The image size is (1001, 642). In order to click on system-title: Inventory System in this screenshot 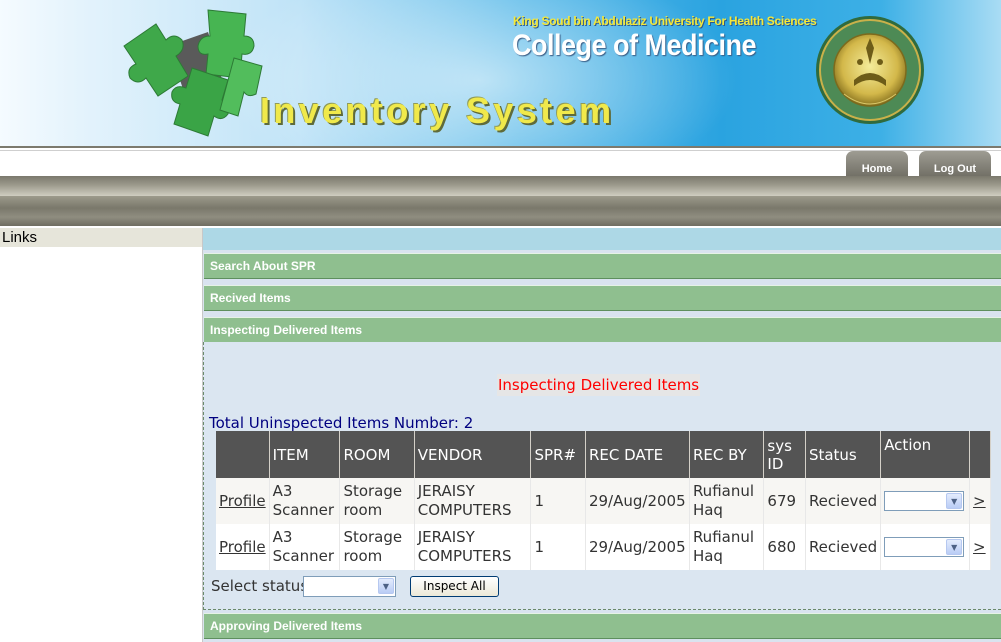, I will do `click(437, 110)`.